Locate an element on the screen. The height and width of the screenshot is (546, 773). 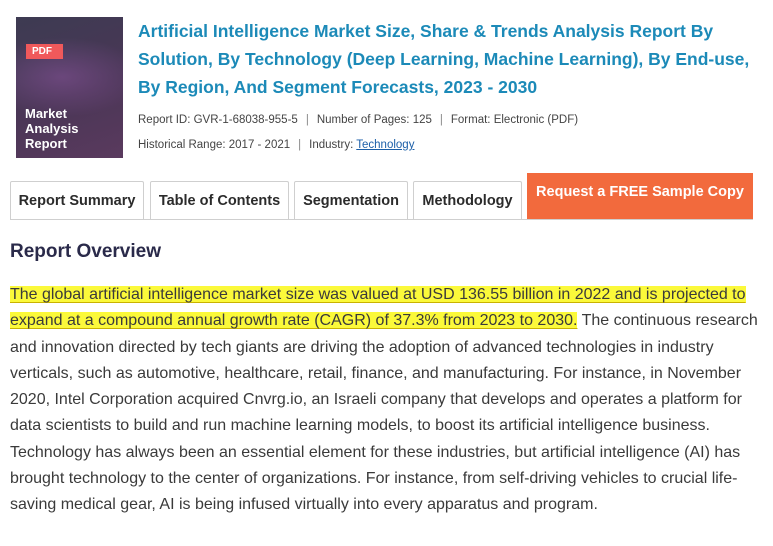
historical-range: Historical Range: 2017 - 2021 is located at coordinates (214, 145).